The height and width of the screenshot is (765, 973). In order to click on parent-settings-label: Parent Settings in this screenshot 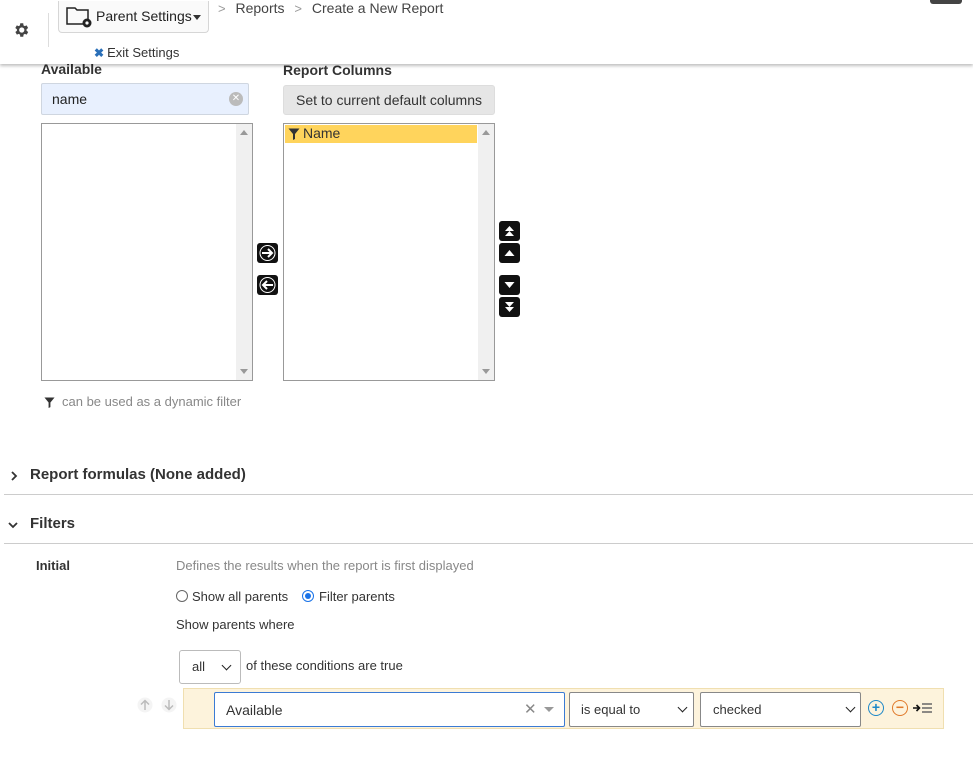, I will do `click(144, 16)`.